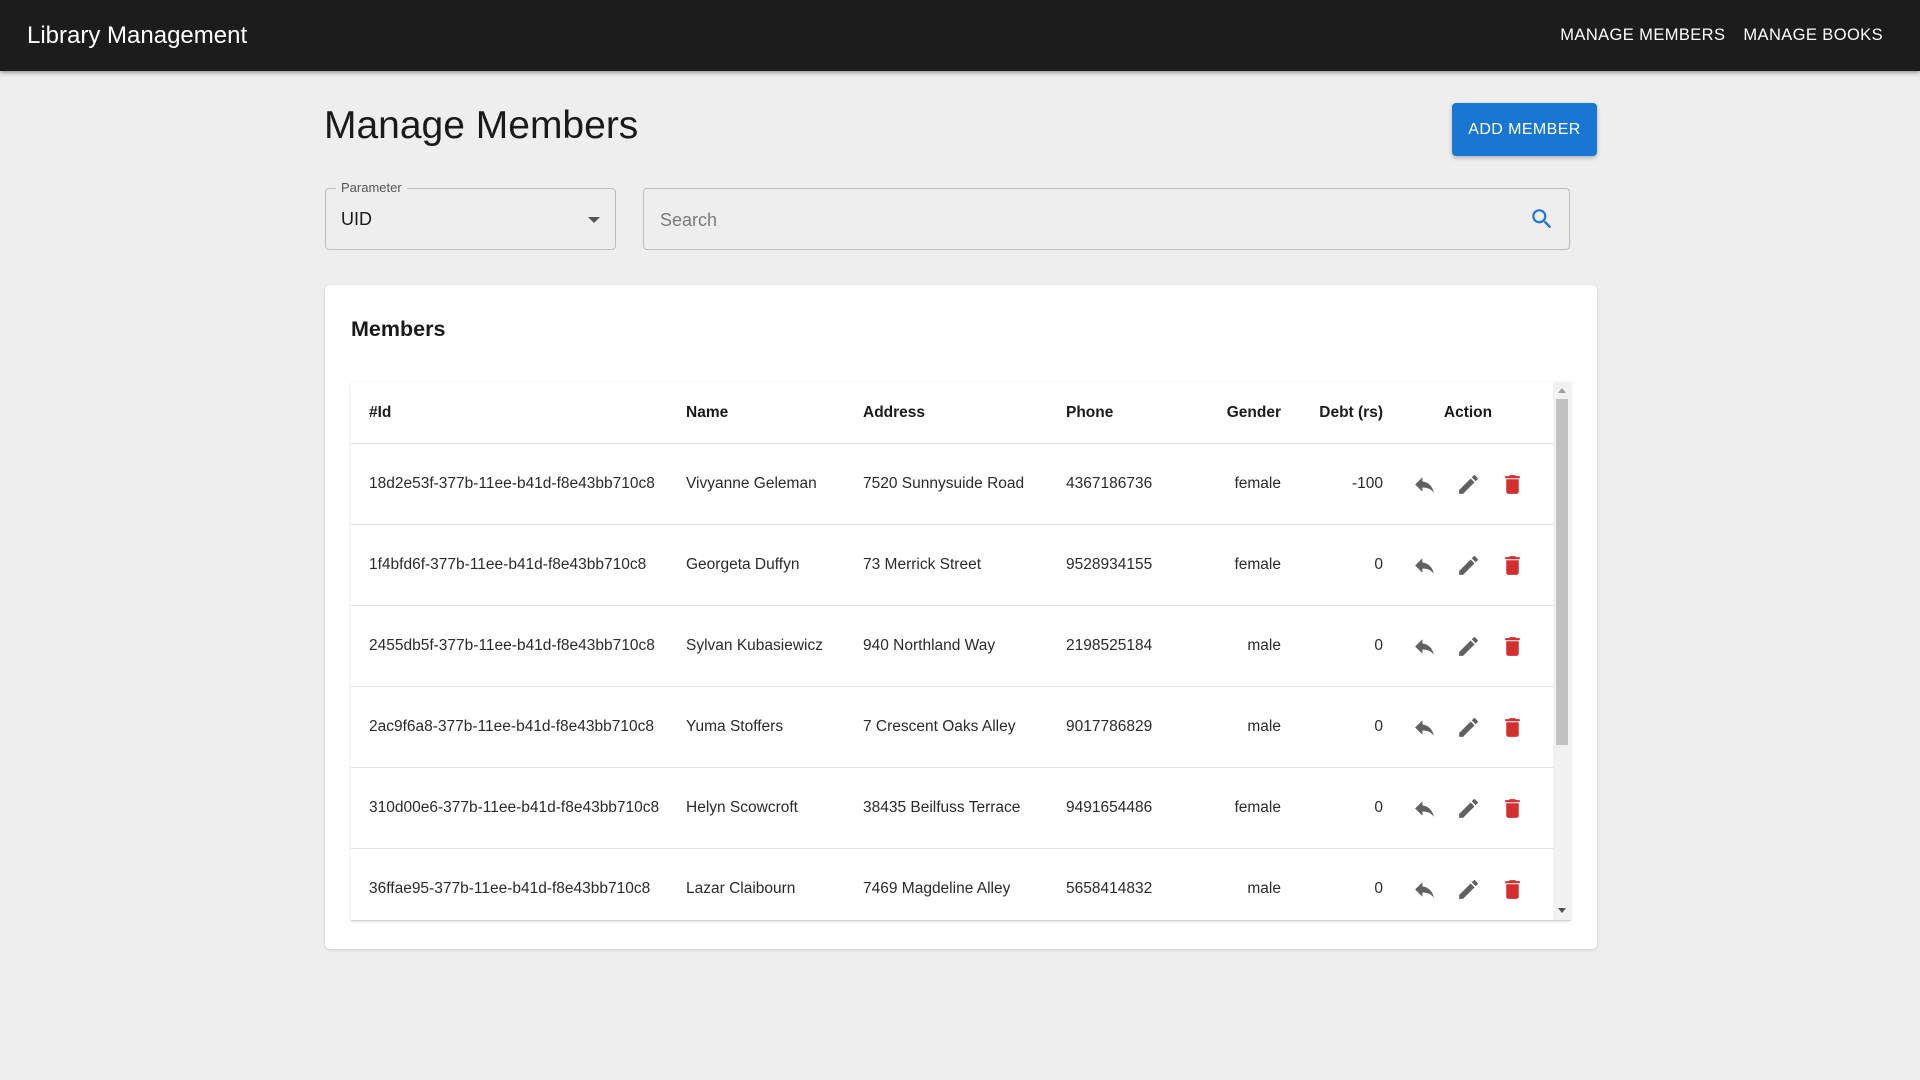 The image size is (1920, 1080). I want to click on header-address: Address, so click(964, 413).